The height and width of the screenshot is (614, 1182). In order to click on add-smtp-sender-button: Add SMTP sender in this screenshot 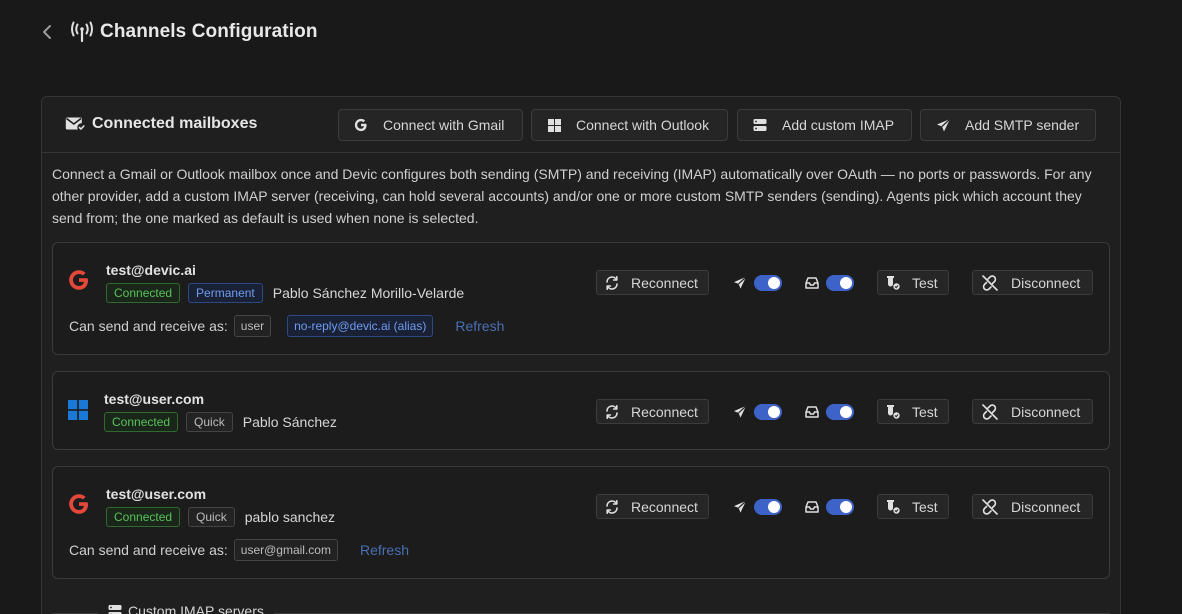, I will do `click(1008, 125)`.